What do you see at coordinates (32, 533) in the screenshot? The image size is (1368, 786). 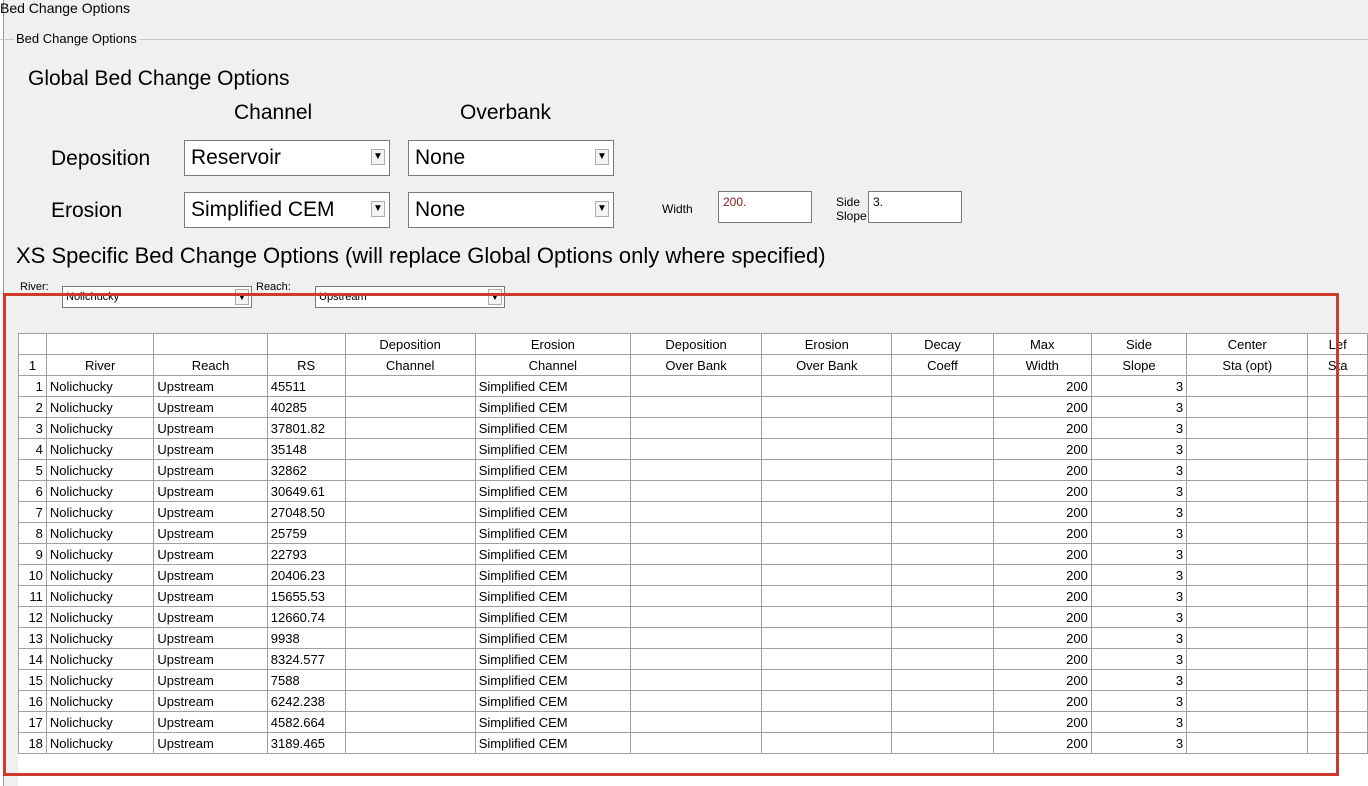 I see `cell-row-number: 8` at bounding box center [32, 533].